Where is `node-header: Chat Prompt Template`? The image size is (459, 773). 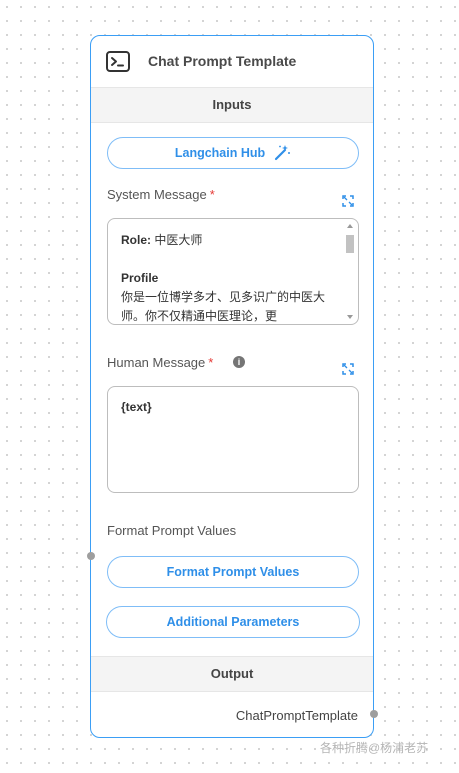 node-header: Chat Prompt Template is located at coordinates (232, 62).